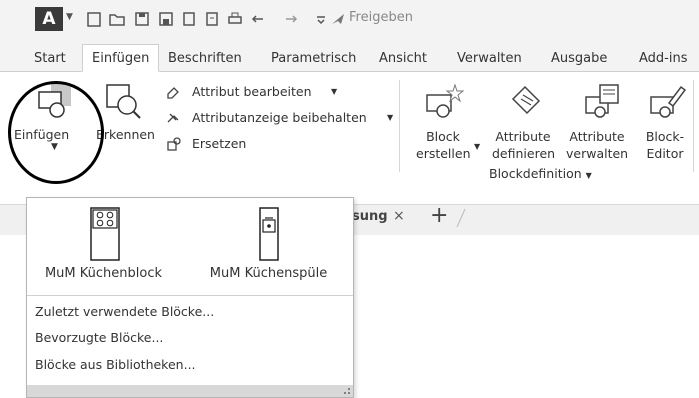 This screenshot has width=699, height=398. What do you see at coordinates (313, 58) in the screenshot?
I see `tab-parametrisch: Parametrisch` at bounding box center [313, 58].